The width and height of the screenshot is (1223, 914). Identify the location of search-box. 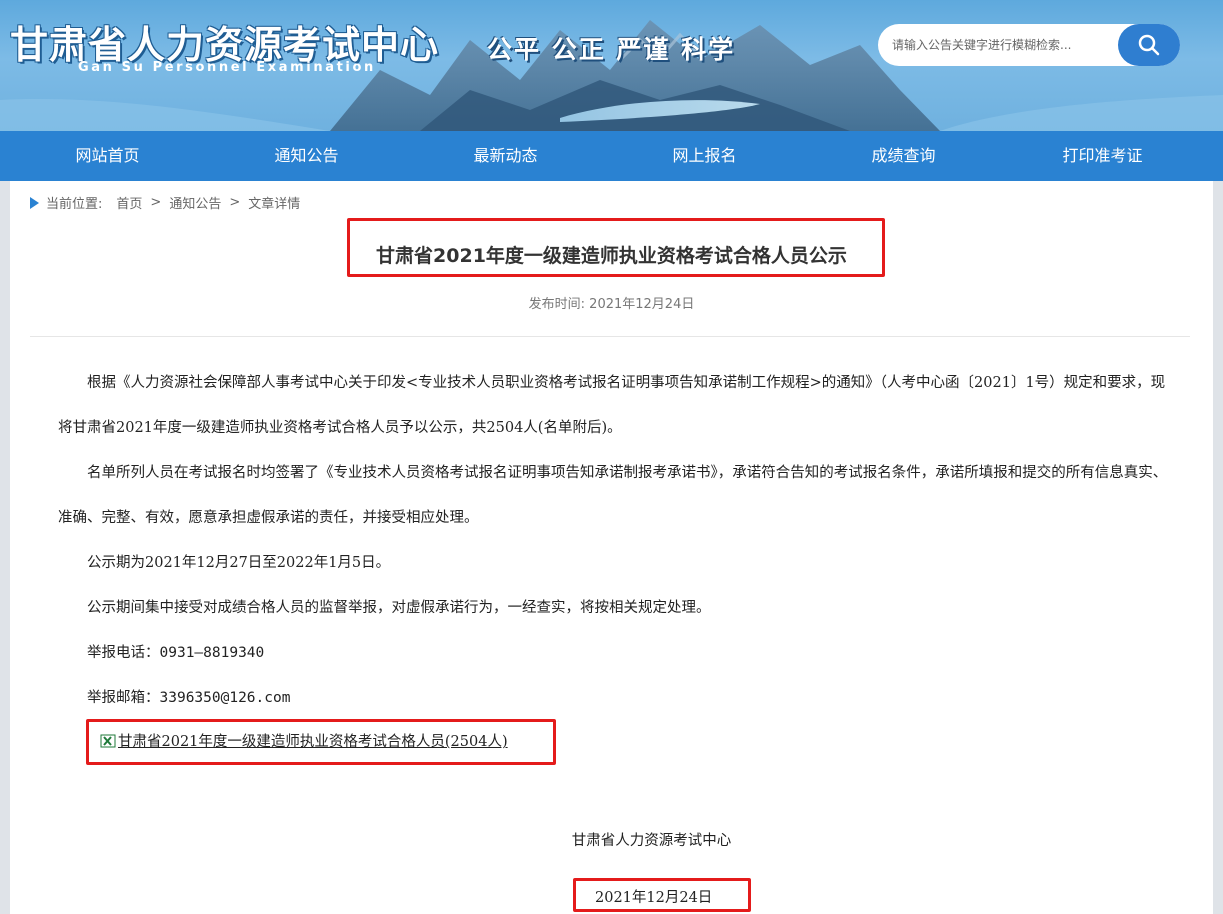
(1029, 45).